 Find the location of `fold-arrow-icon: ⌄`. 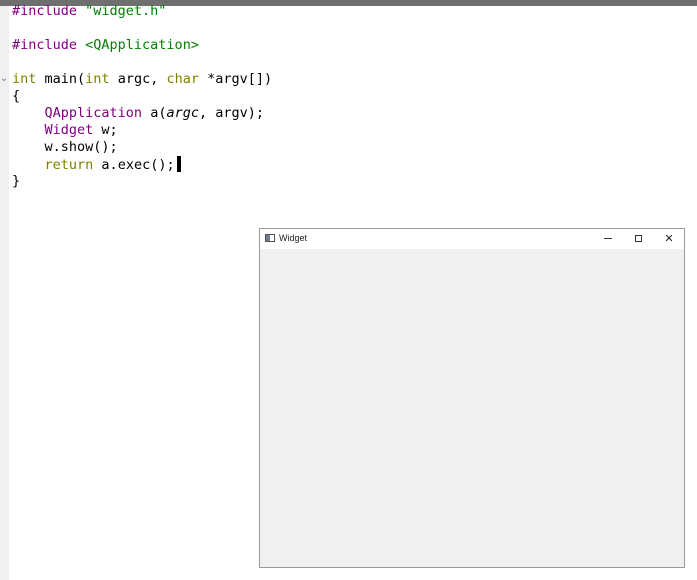

fold-arrow-icon: ⌄ is located at coordinates (4, 78).